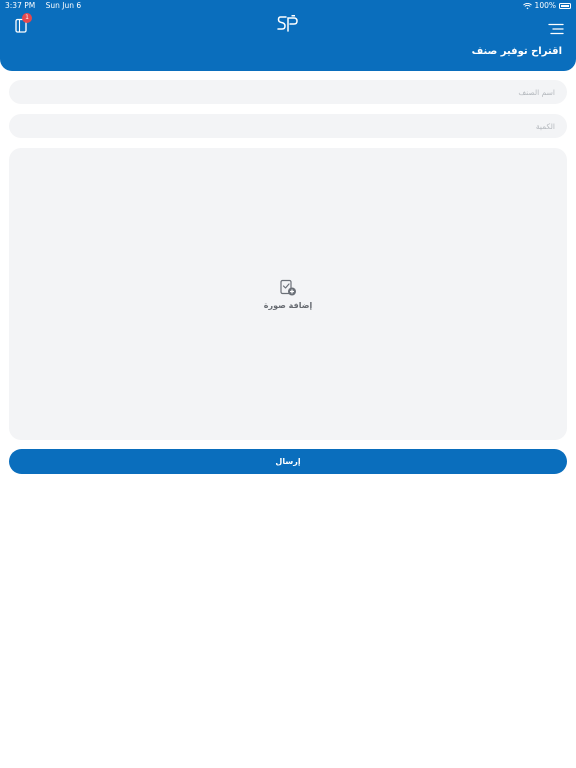 The image size is (576, 768). What do you see at coordinates (288, 6) in the screenshot?
I see `status-bar: 3:37 PM Sun Jun 6 100%` at bounding box center [288, 6].